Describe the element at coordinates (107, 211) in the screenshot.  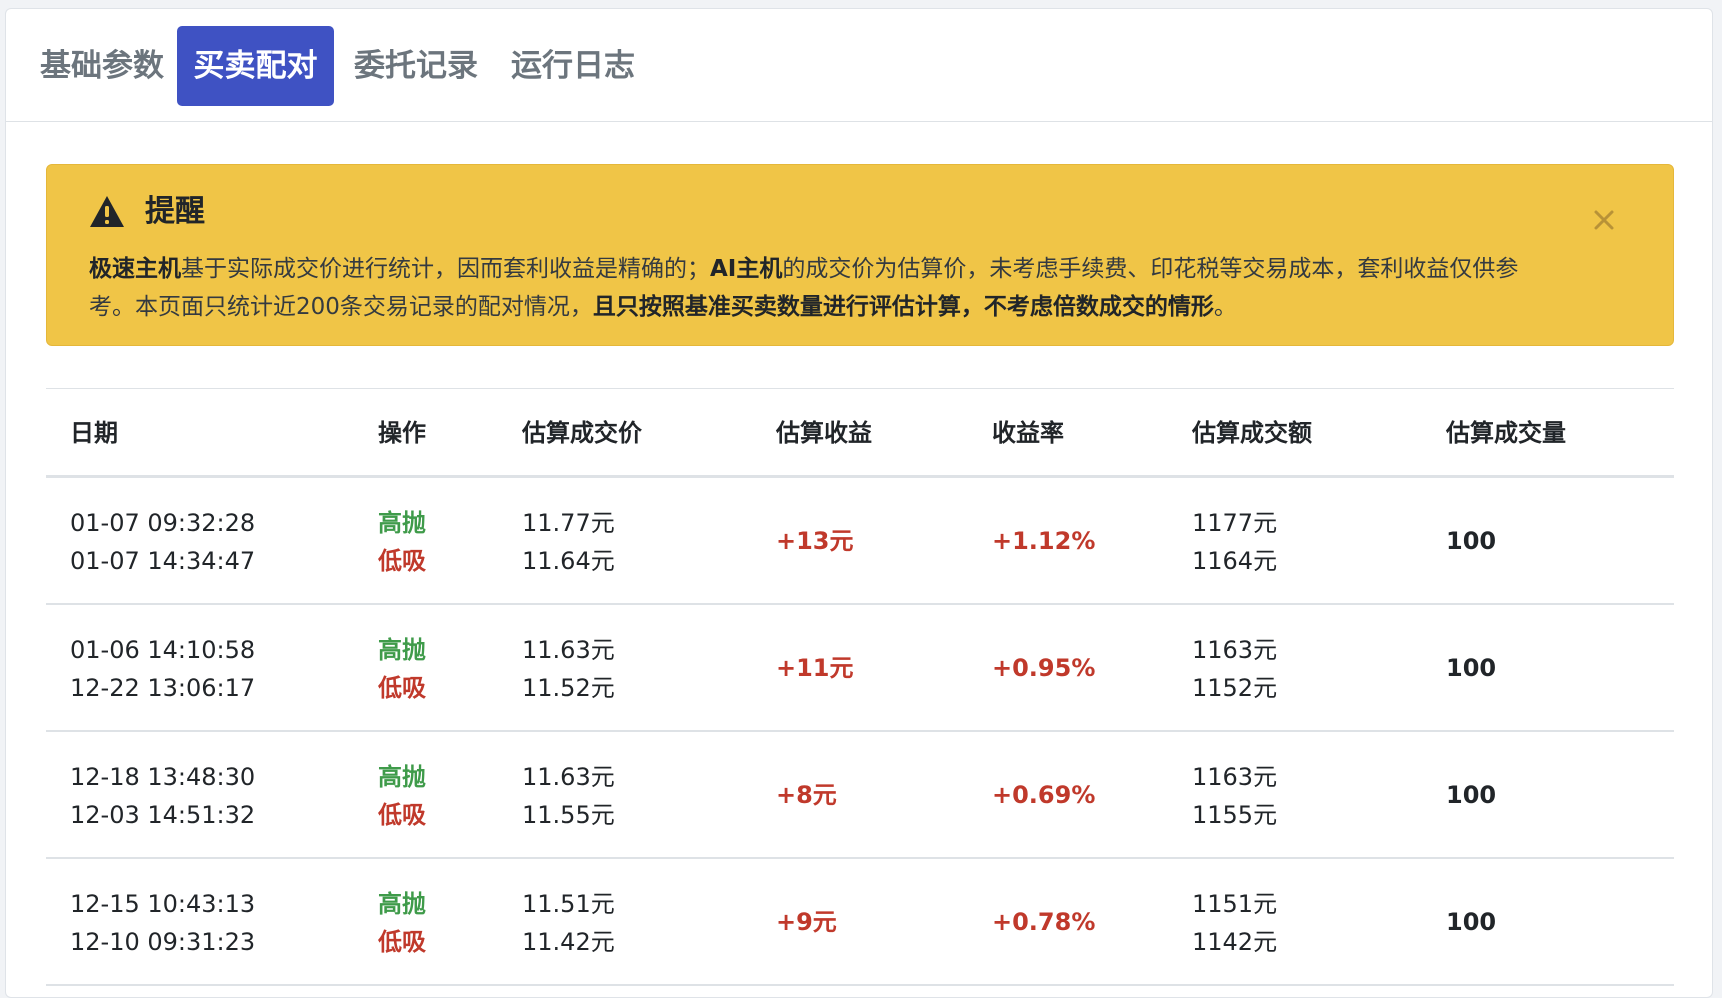
I see `warning-triangle-icon` at that location.